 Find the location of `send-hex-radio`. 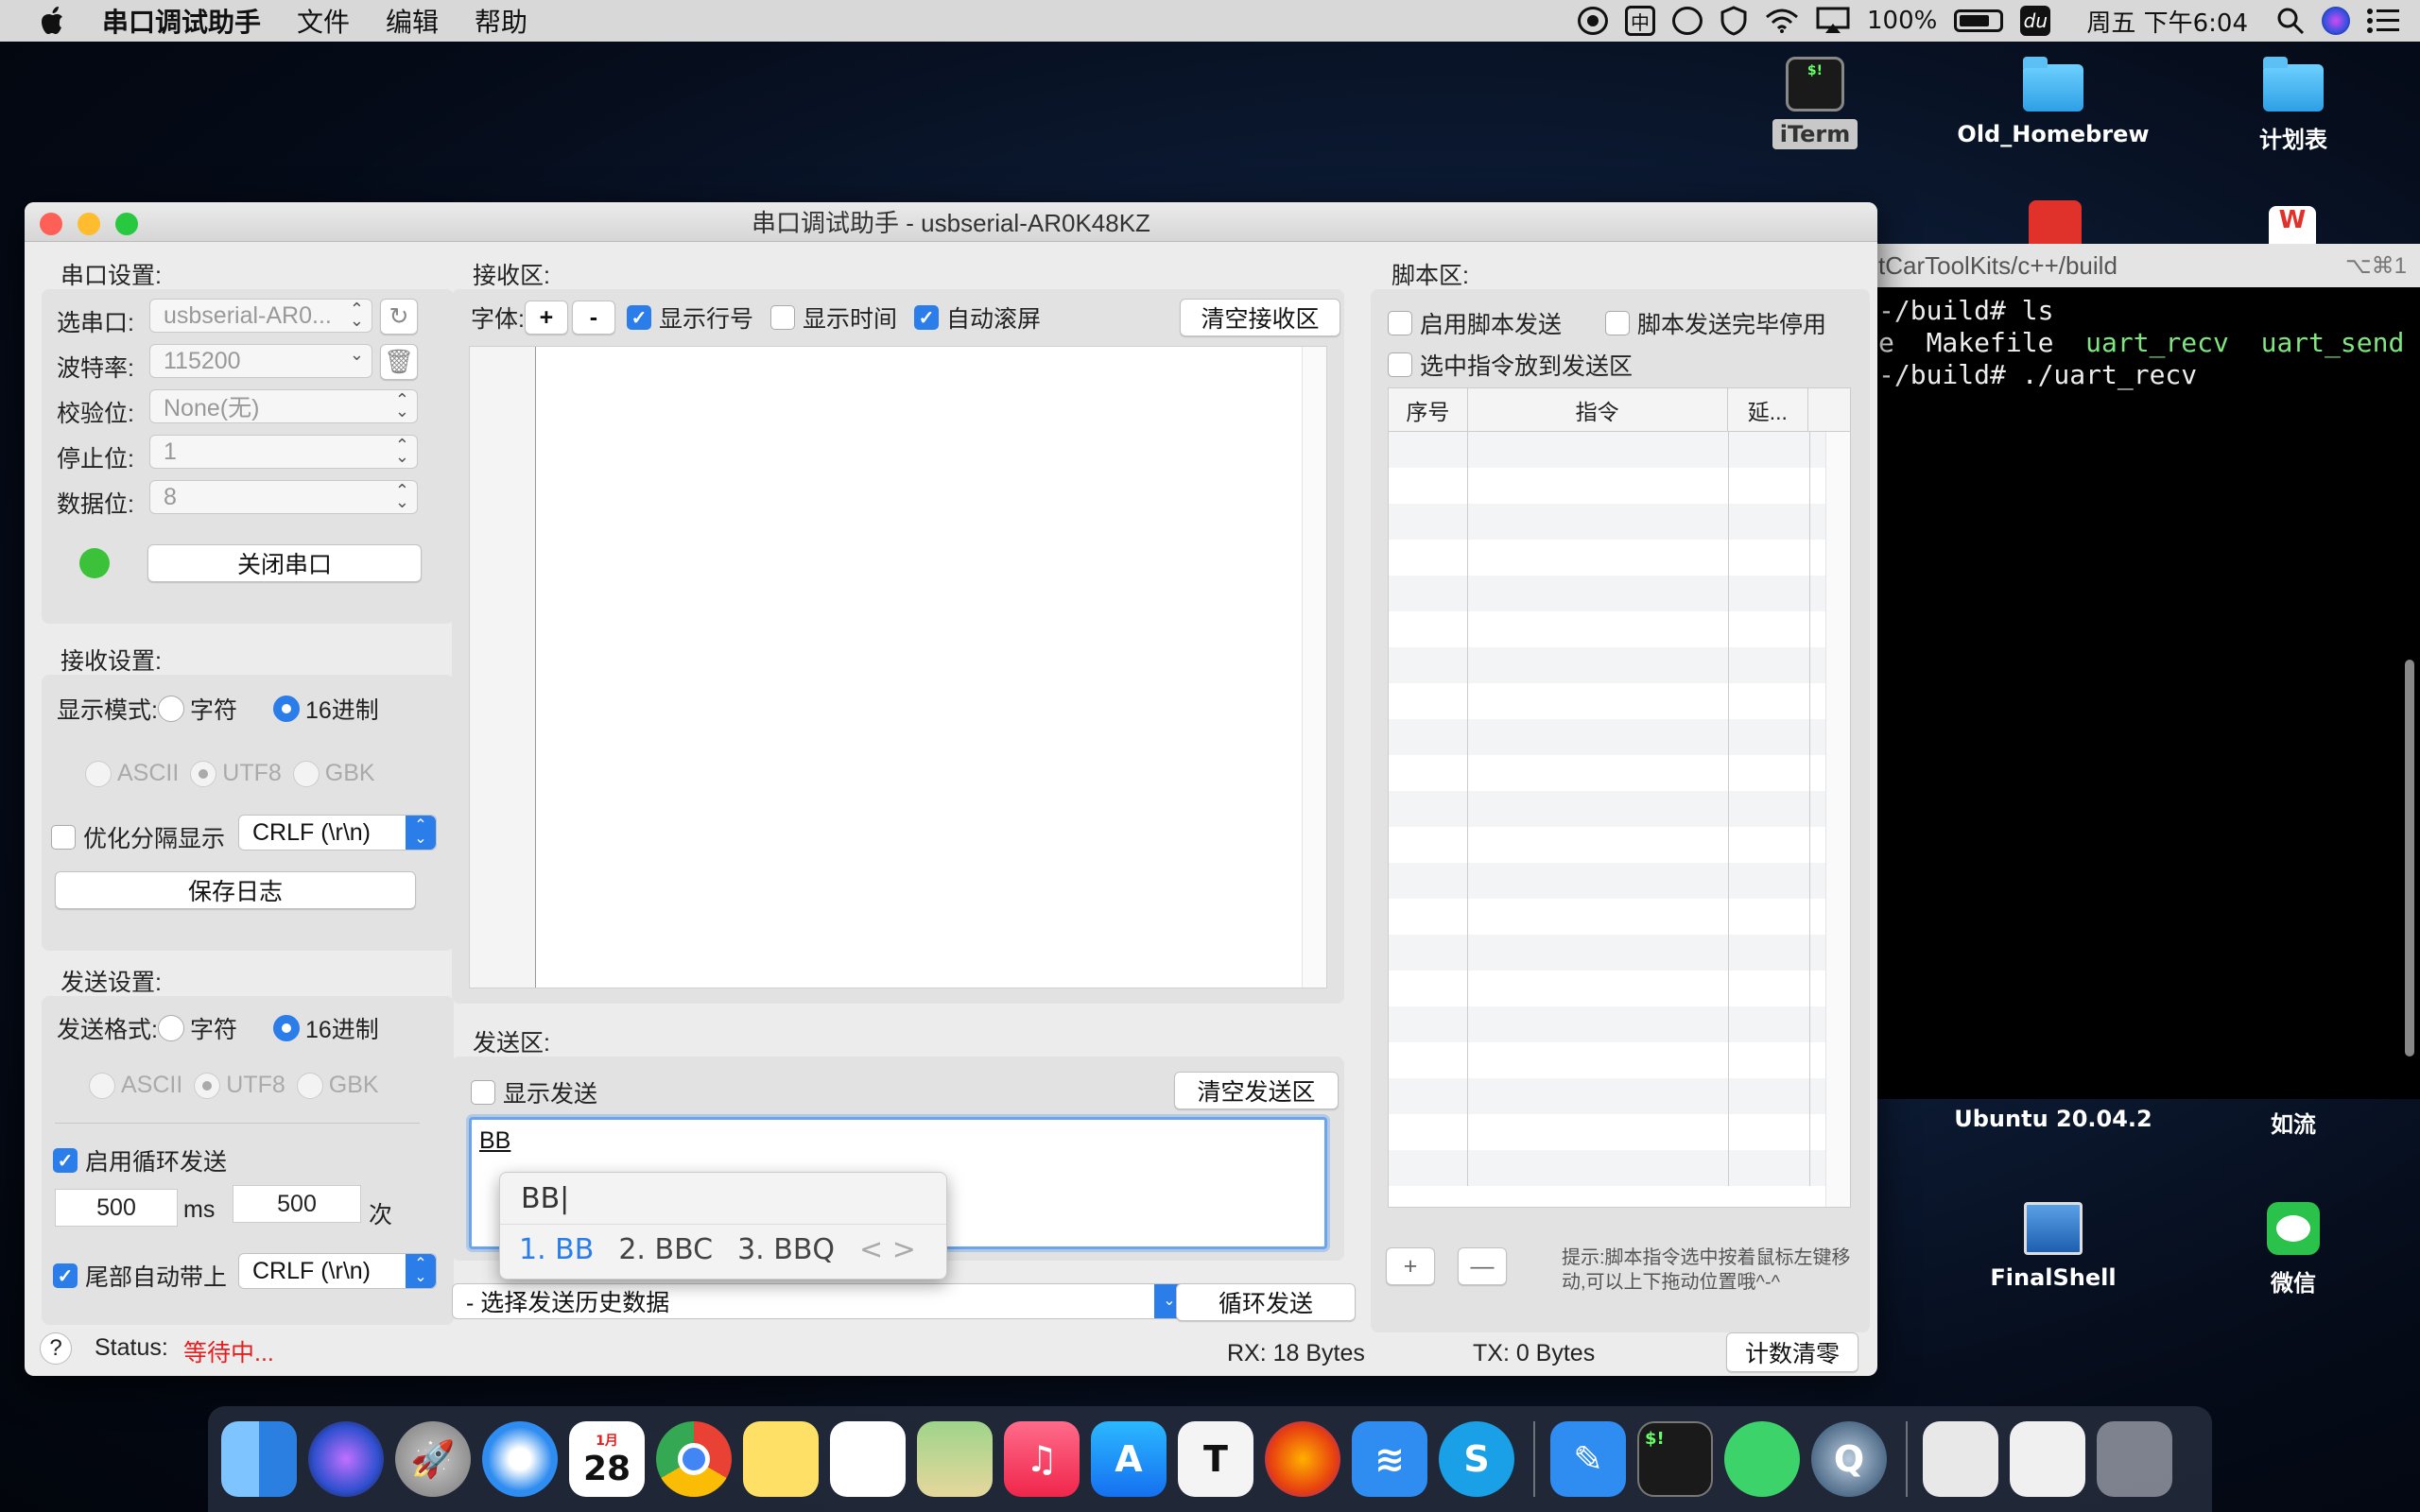

send-hex-radio is located at coordinates (286, 1028).